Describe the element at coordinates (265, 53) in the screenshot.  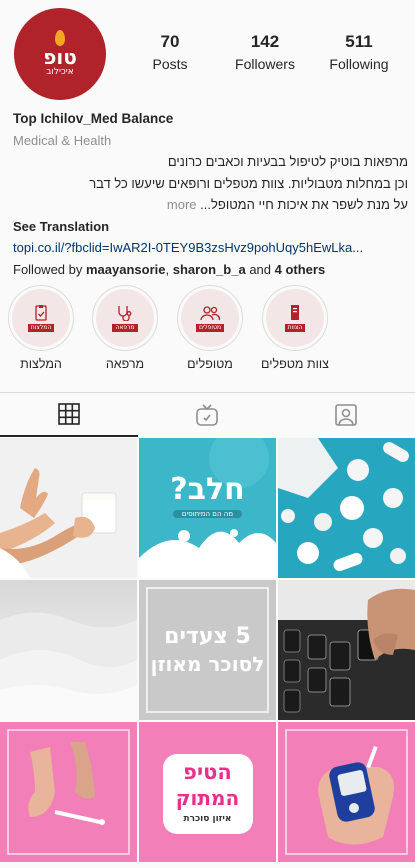
I see `followers-count: 142 Followers` at that location.